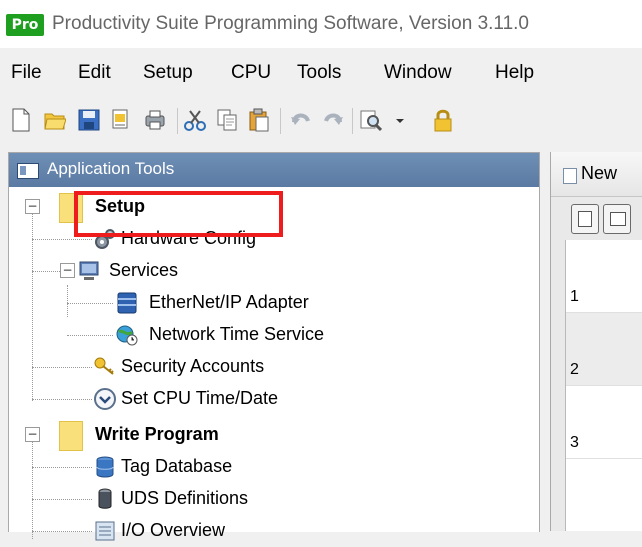  Describe the element at coordinates (21, 120) in the screenshot. I see `new-icon` at that location.